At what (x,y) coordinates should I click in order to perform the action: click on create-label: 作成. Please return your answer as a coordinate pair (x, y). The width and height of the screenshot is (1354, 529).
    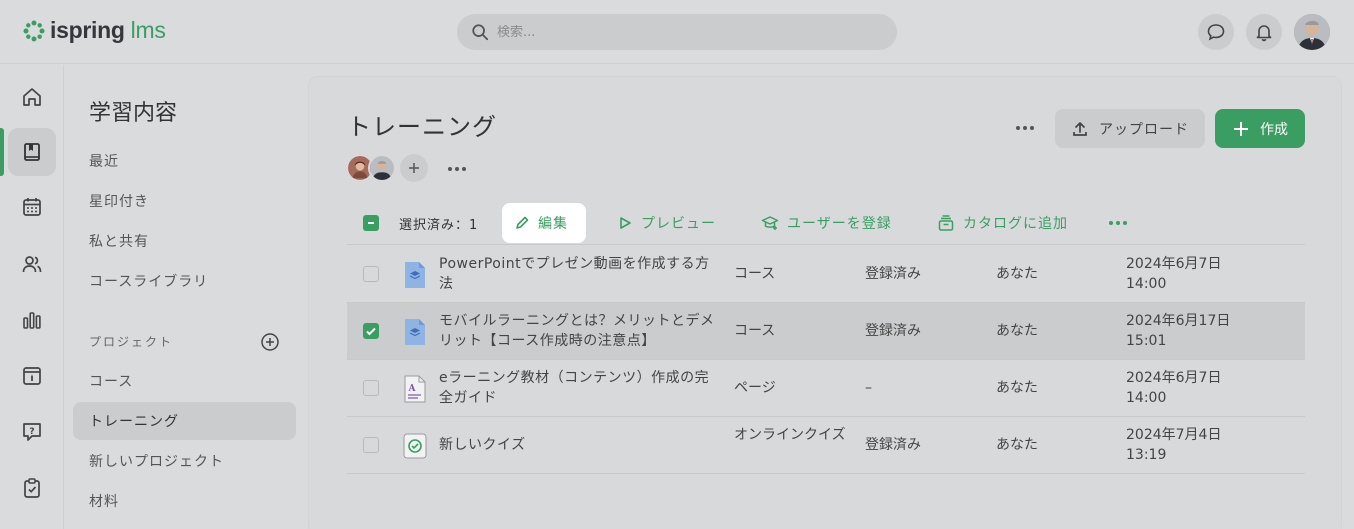
    Looking at the image, I should click on (1274, 129).